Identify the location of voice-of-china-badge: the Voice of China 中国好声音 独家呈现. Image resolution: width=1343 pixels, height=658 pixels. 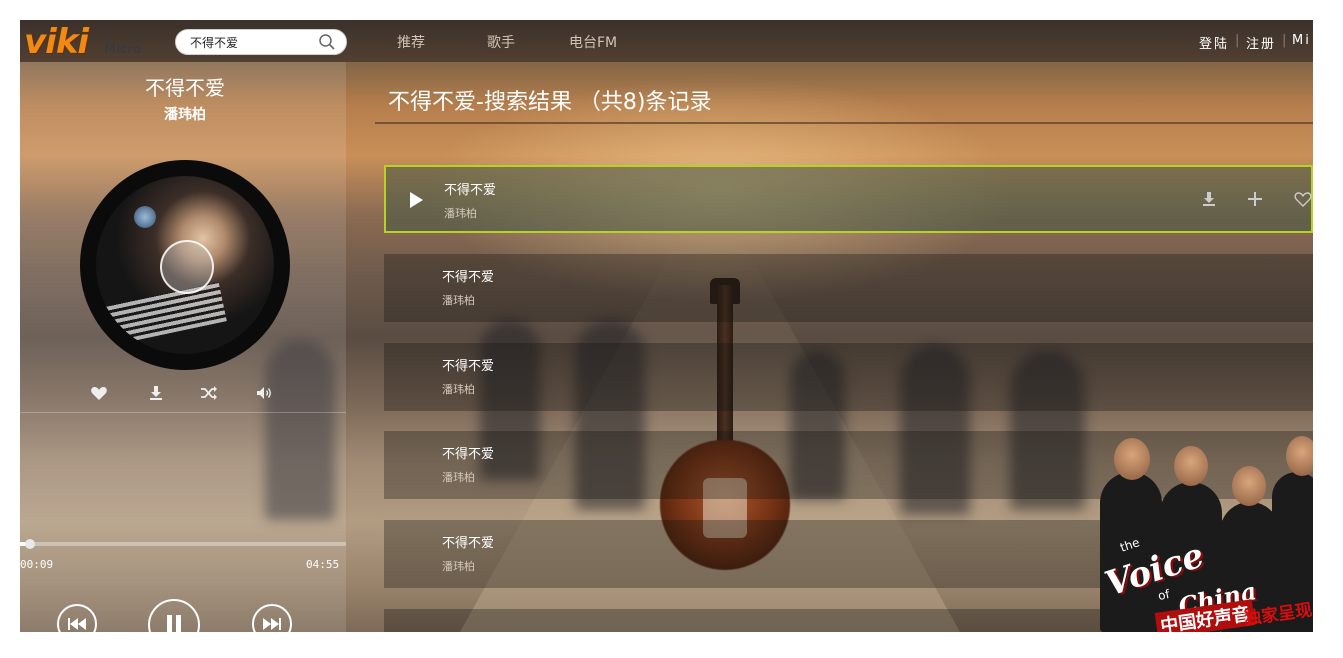
(1186, 521).